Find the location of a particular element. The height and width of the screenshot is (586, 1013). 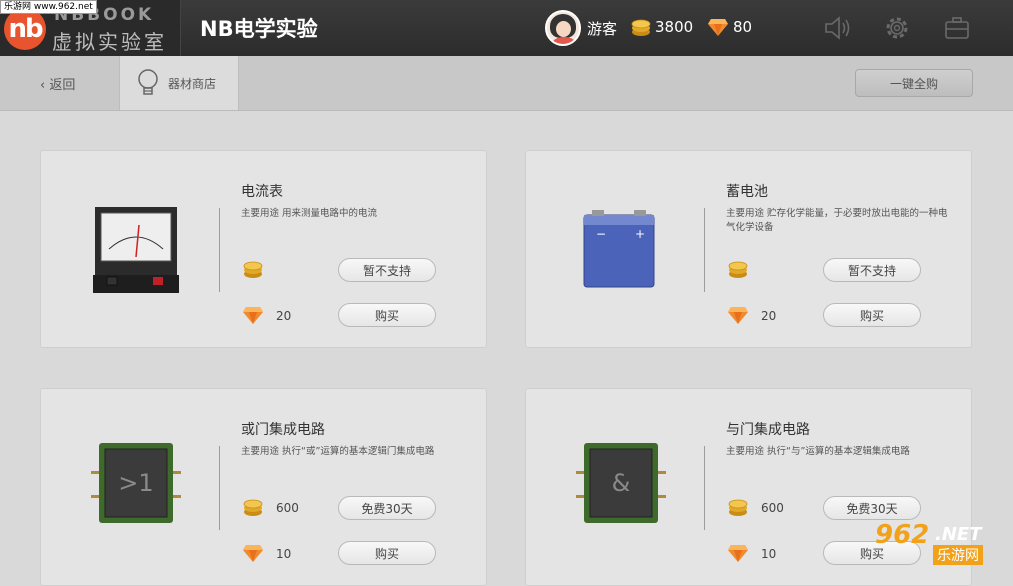

and-gate-chip-image: & is located at coordinates (621, 483).